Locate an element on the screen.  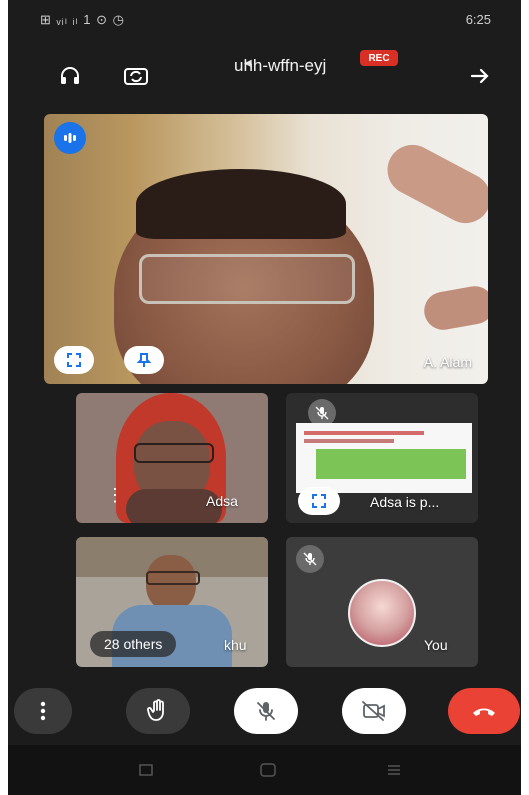
main-participant-name: A. Alam is located at coordinates (447, 362).